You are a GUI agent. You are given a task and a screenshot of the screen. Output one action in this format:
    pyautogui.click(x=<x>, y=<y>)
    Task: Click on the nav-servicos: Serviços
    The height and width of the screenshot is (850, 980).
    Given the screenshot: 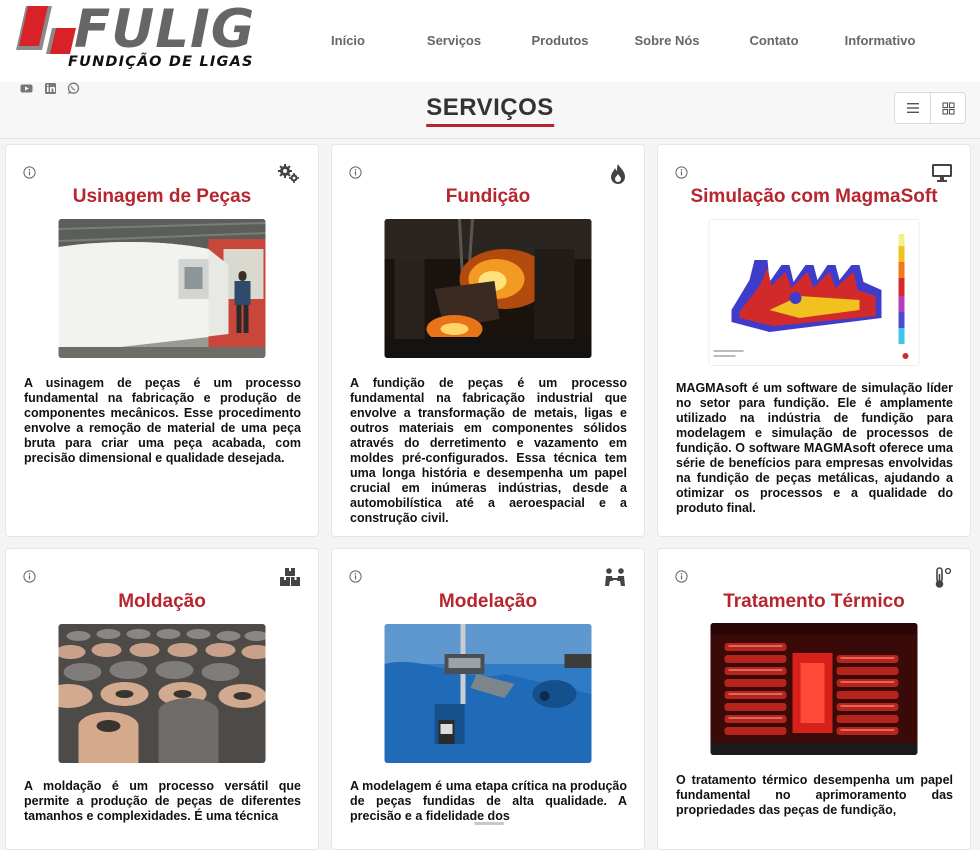 What is the action you would take?
    pyautogui.click(x=454, y=40)
    